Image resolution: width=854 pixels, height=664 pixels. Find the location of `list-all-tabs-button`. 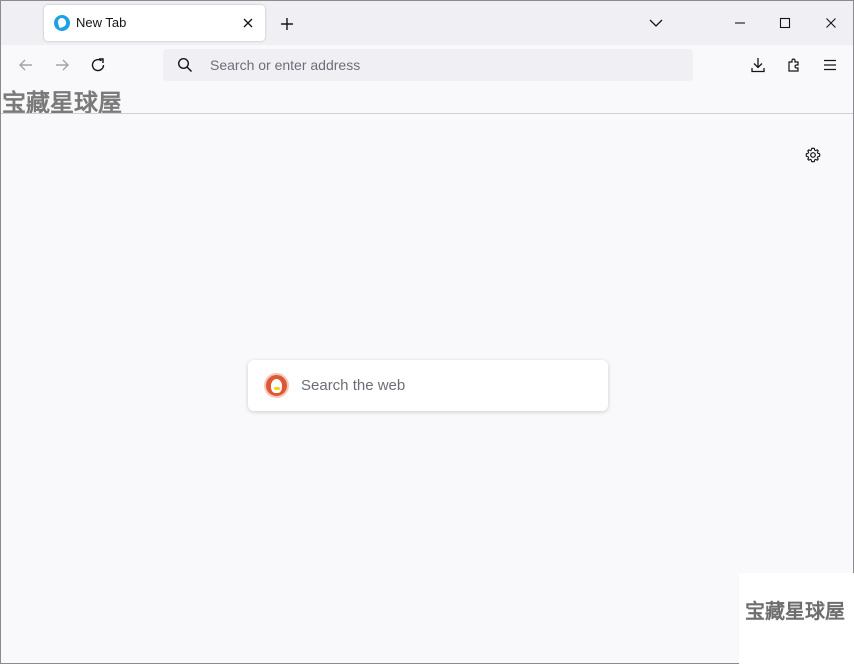

list-all-tabs-button is located at coordinates (656, 23).